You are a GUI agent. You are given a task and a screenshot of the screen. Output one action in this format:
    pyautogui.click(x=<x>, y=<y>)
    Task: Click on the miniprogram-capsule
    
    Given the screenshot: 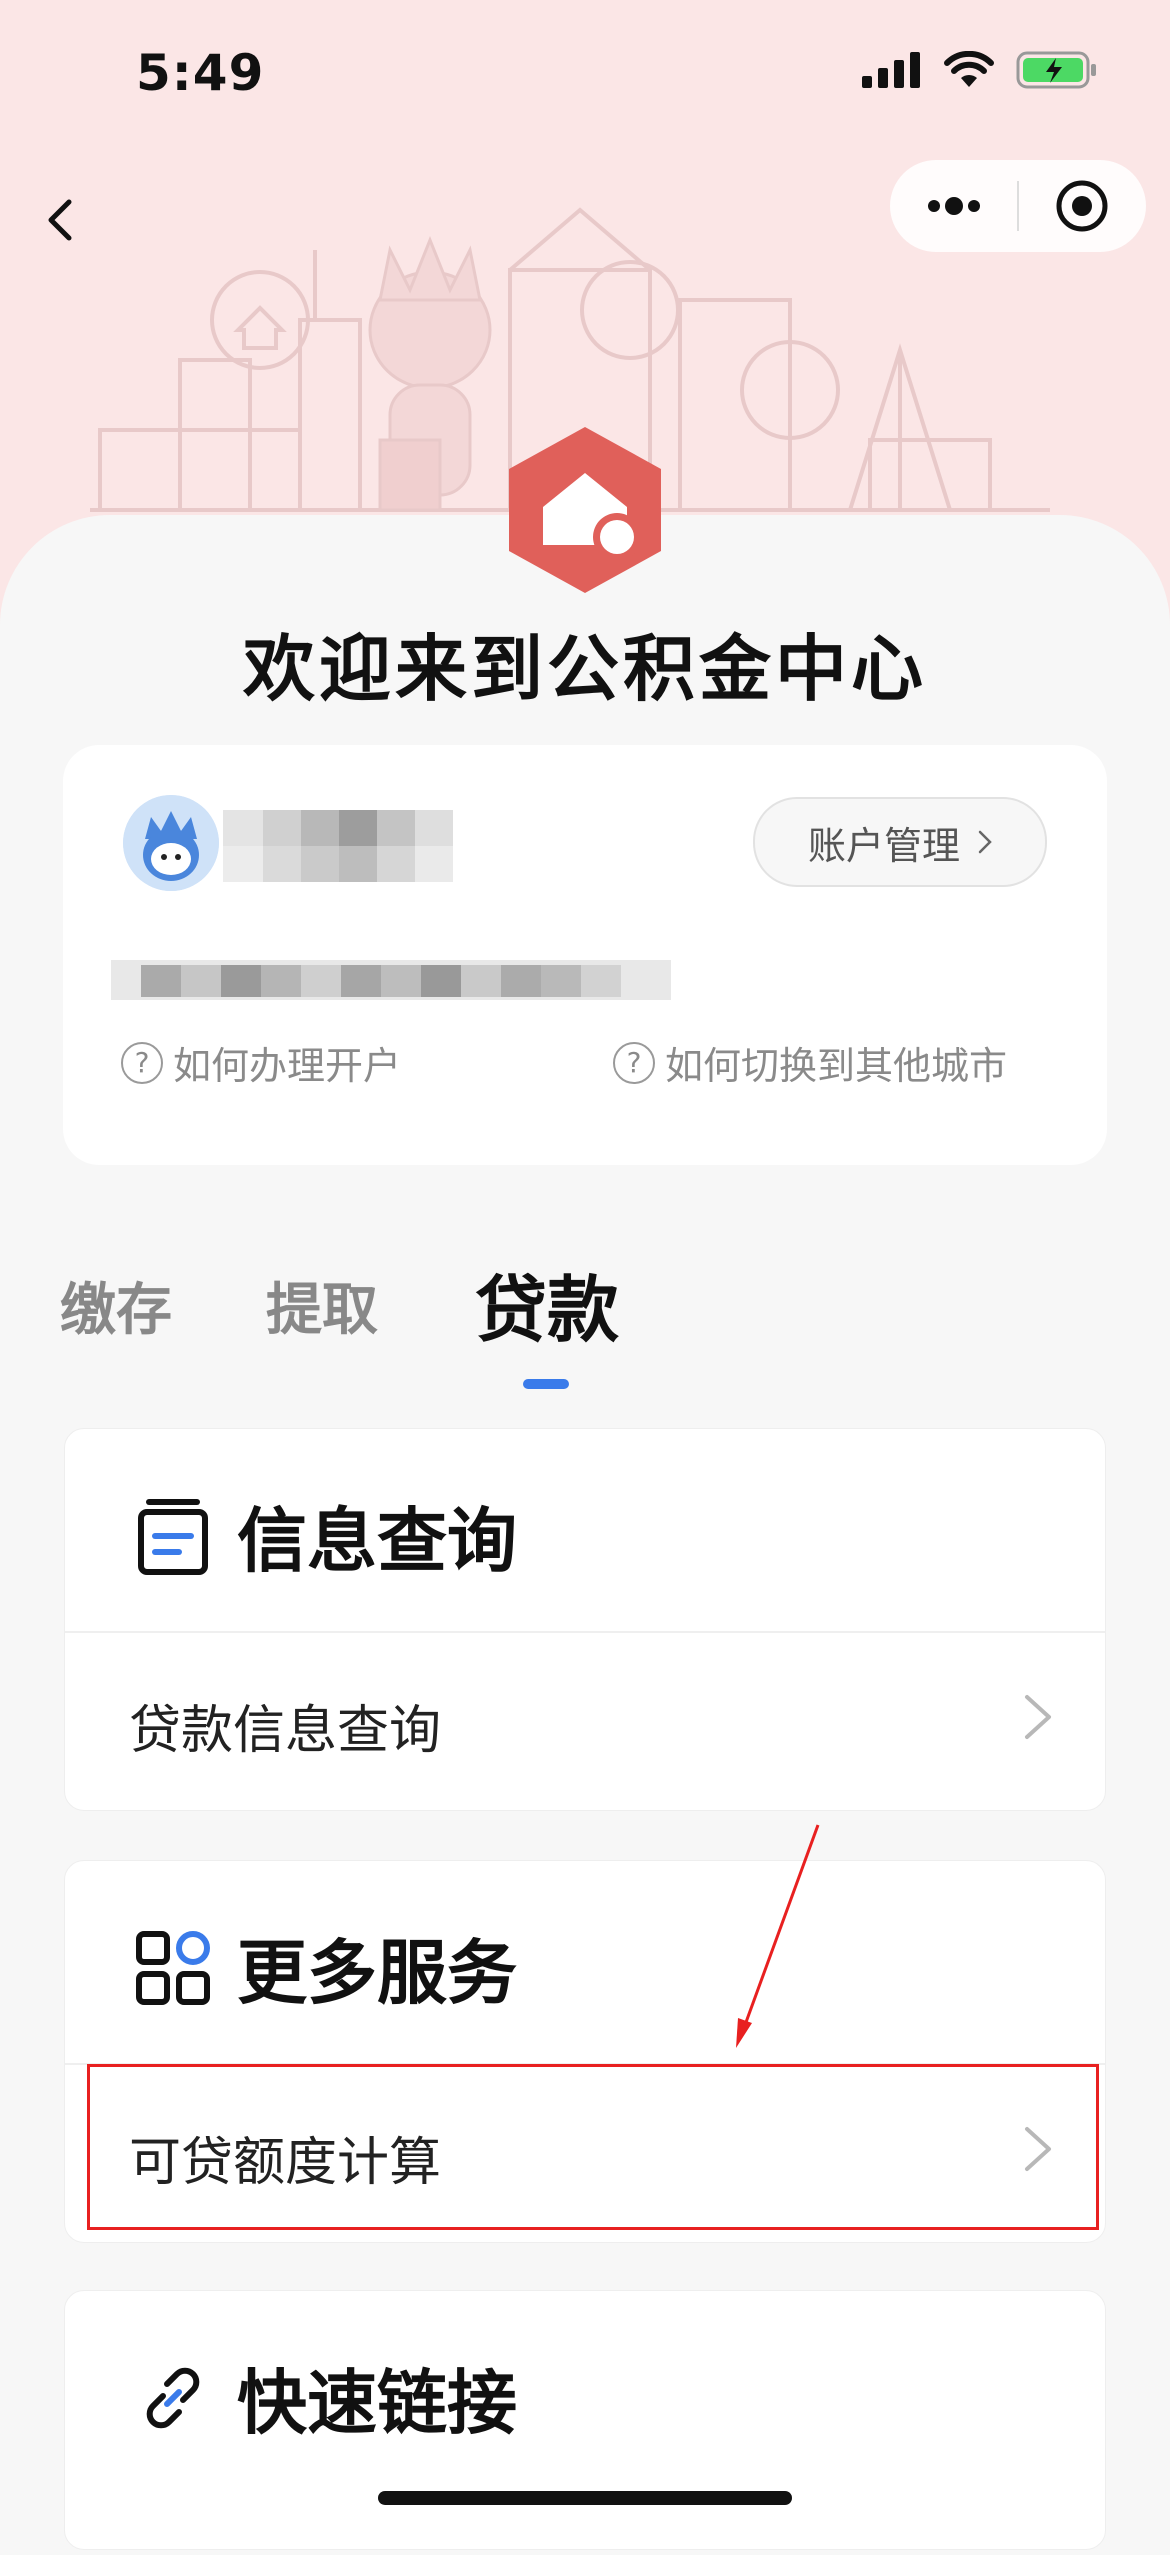 What is the action you would take?
    pyautogui.click(x=1018, y=206)
    